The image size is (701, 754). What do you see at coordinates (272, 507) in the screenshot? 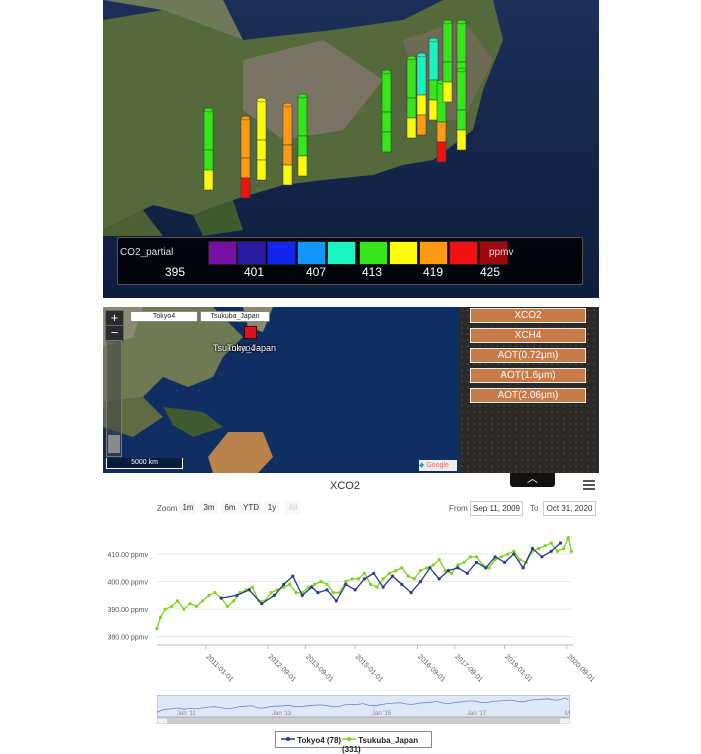
I see `range-1y-button: 1y` at bounding box center [272, 507].